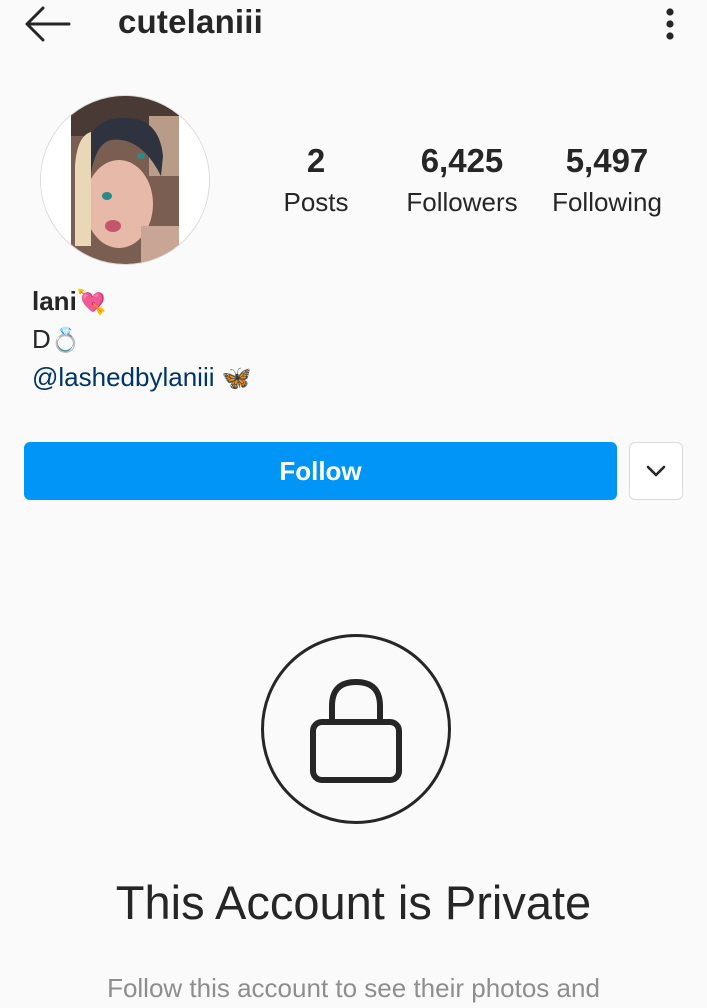  What do you see at coordinates (320, 471) in the screenshot?
I see `follow-button: Follow` at bounding box center [320, 471].